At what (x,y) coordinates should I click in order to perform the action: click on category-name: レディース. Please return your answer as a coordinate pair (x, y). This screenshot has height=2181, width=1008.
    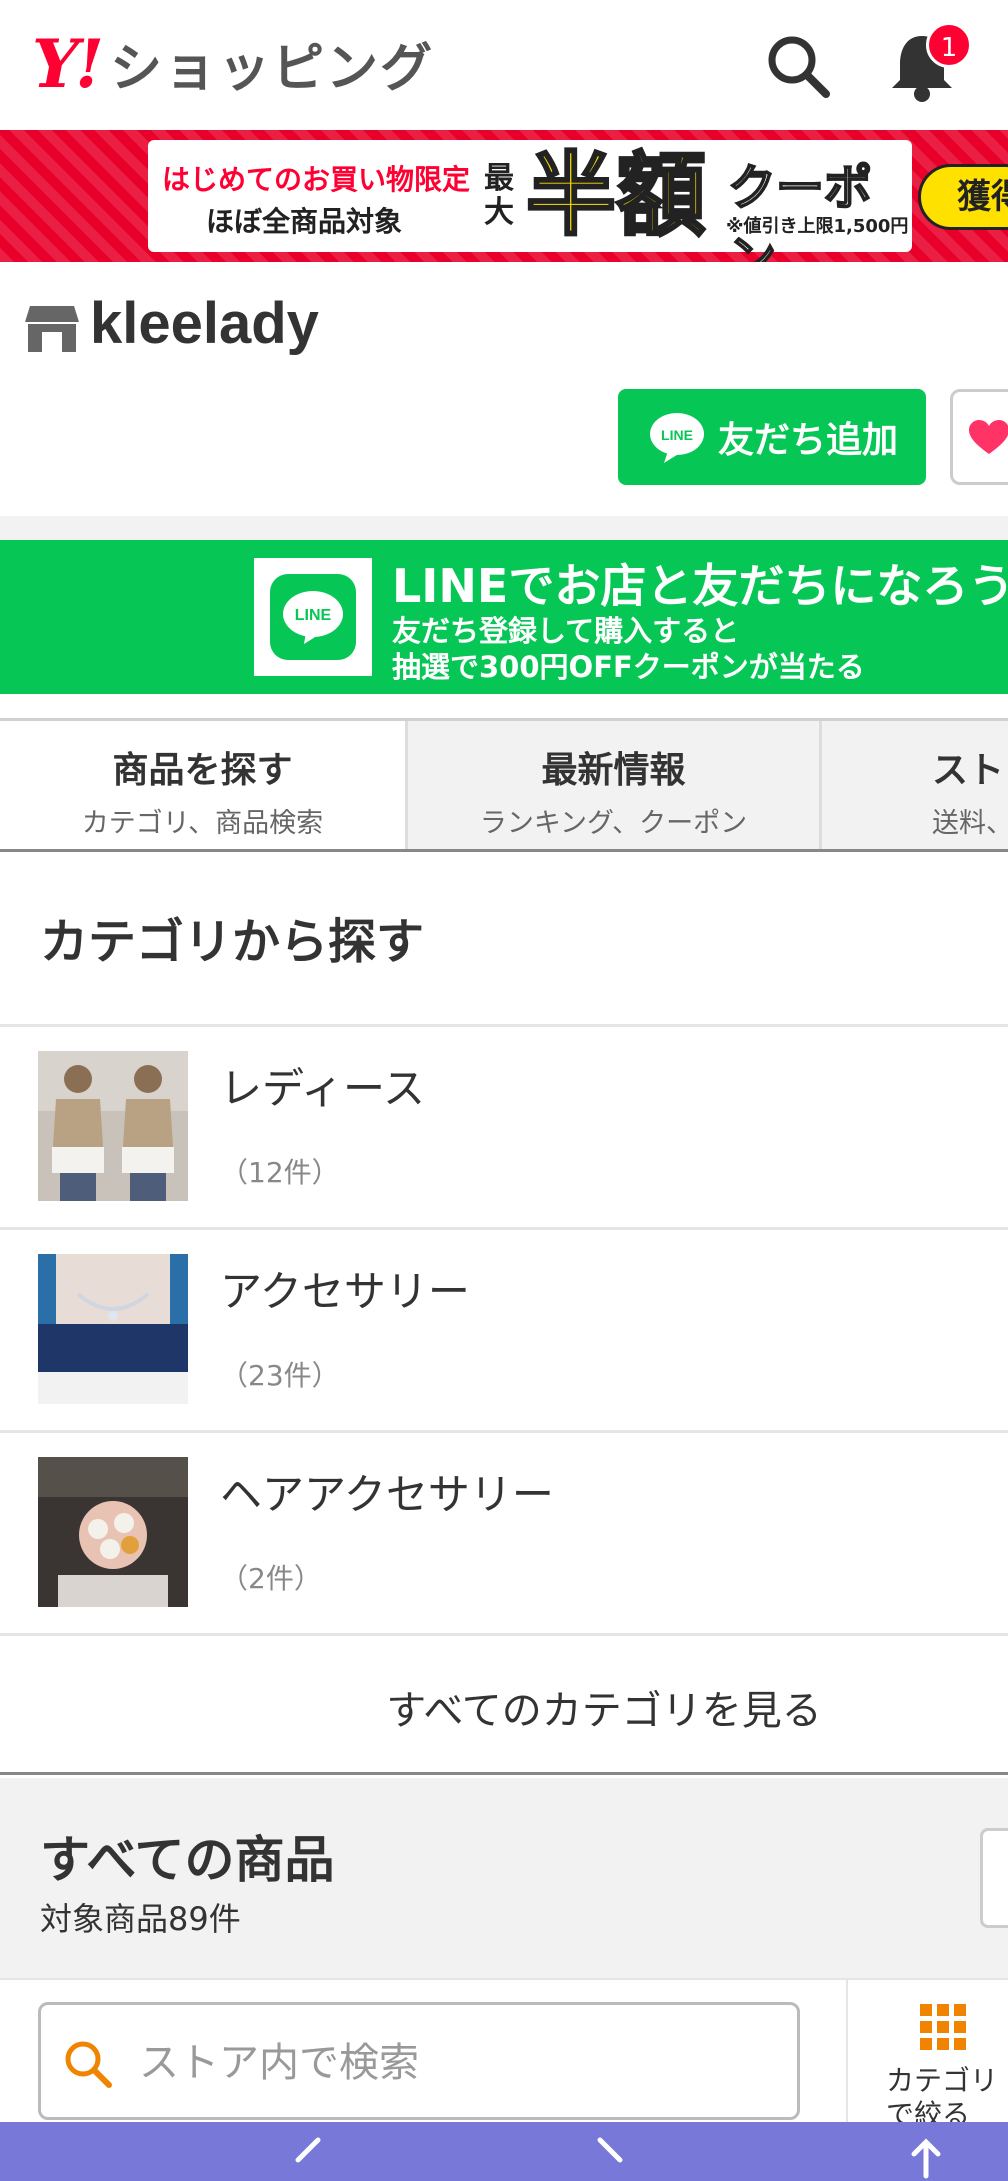
    Looking at the image, I should click on (322, 1088).